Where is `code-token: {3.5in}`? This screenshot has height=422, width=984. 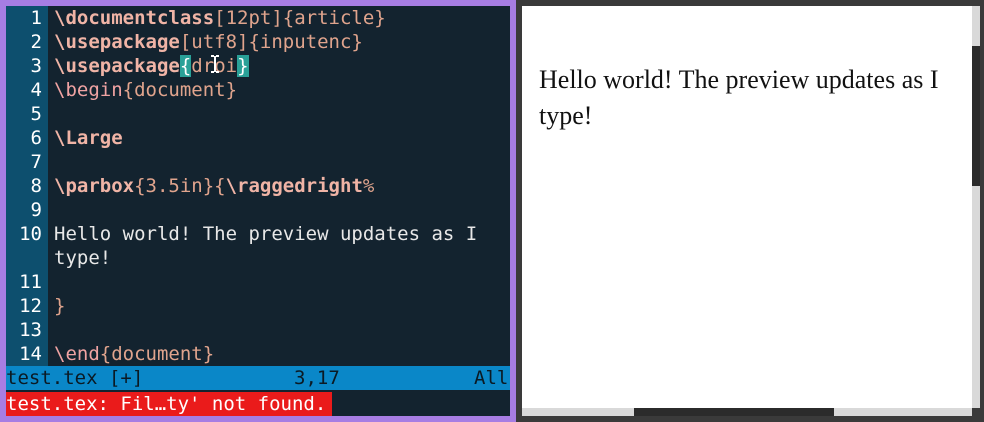 code-token: {3.5in} is located at coordinates (174, 186).